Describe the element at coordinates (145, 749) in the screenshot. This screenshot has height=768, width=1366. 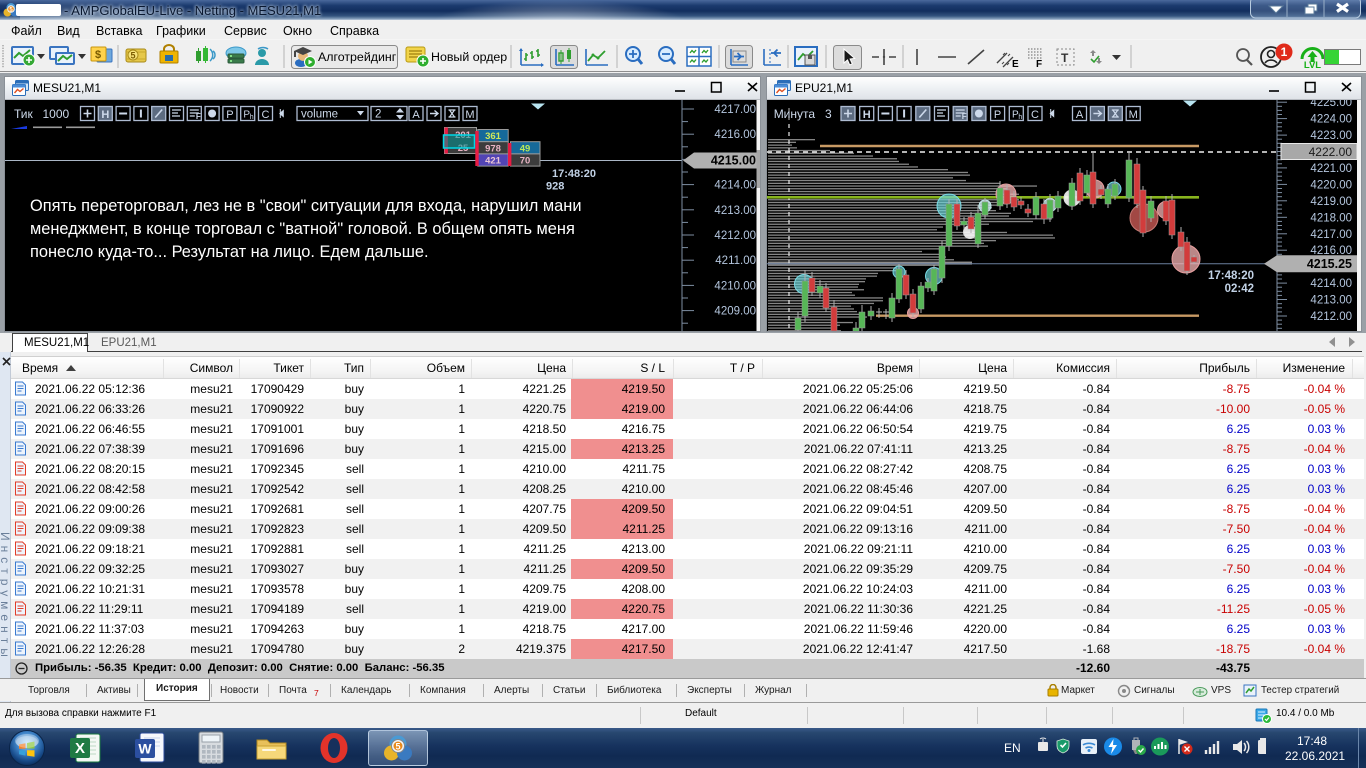
I see `svg-text: W` at that location.